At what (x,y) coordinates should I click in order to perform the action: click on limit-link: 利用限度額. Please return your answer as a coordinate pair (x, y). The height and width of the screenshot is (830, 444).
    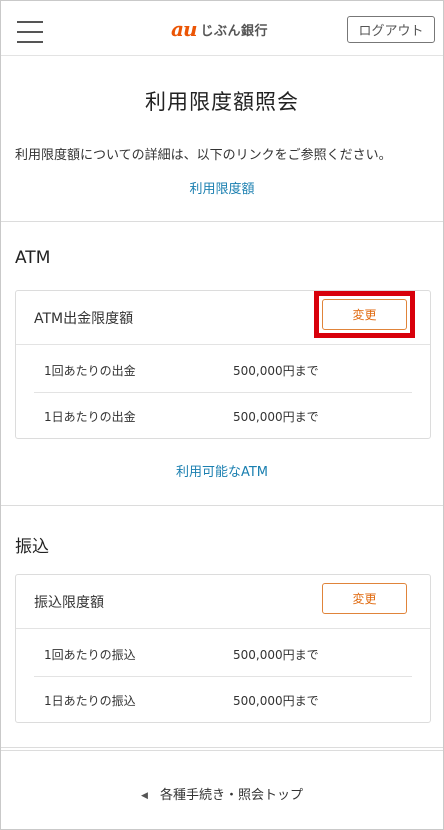
    Looking at the image, I should click on (222, 187).